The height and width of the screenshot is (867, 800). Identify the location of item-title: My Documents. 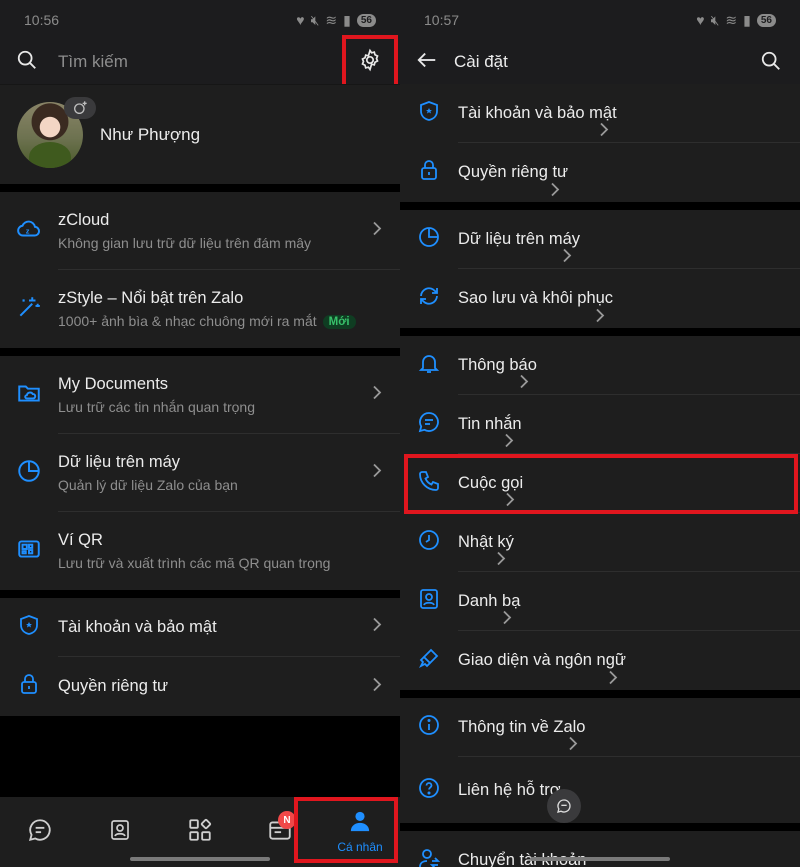
(113, 383).